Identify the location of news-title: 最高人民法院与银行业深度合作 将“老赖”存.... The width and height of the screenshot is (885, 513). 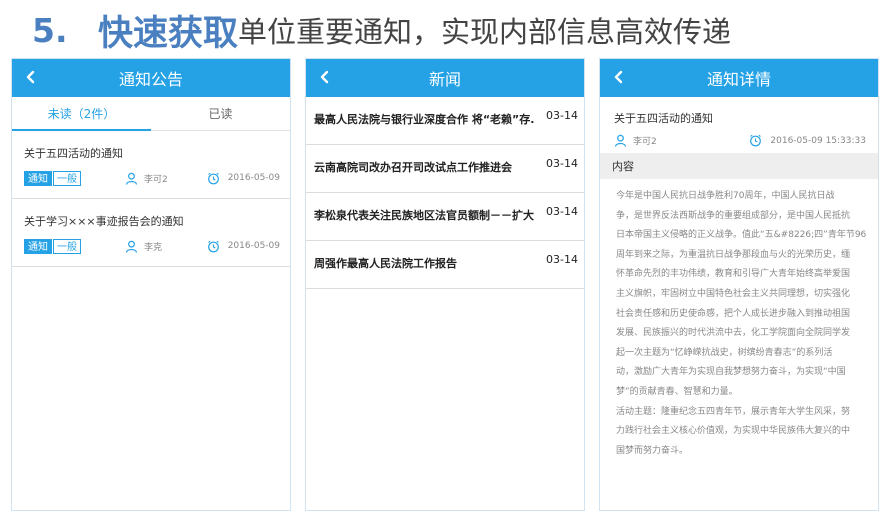
(424, 119).